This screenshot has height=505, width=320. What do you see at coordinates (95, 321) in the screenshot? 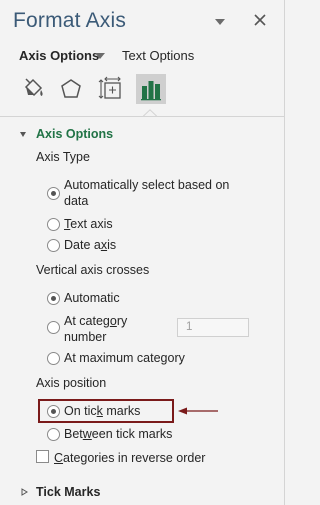
I see `radio-label-category-number-line1: At category` at bounding box center [95, 321].